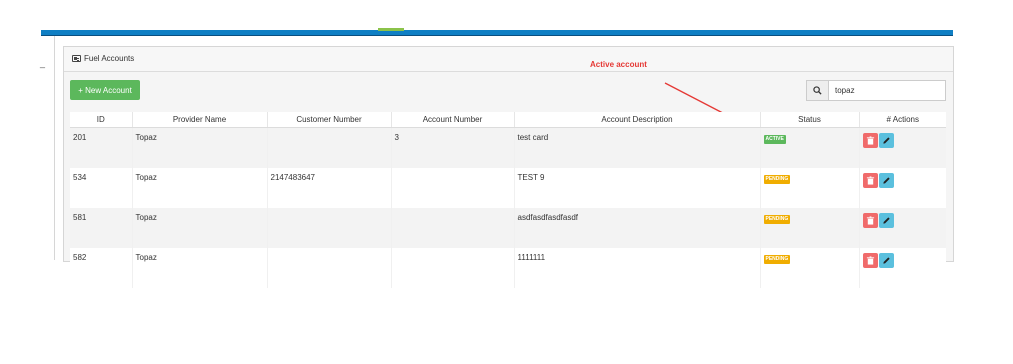 This screenshot has width=1013, height=364. I want to click on column-header-account-description: Account Description, so click(637, 120).